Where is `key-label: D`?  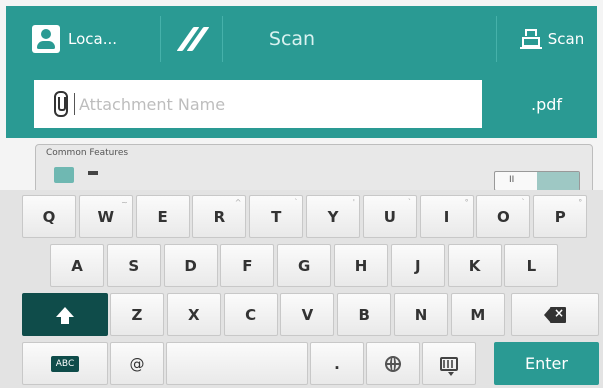 key-label: D is located at coordinates (190, 265).